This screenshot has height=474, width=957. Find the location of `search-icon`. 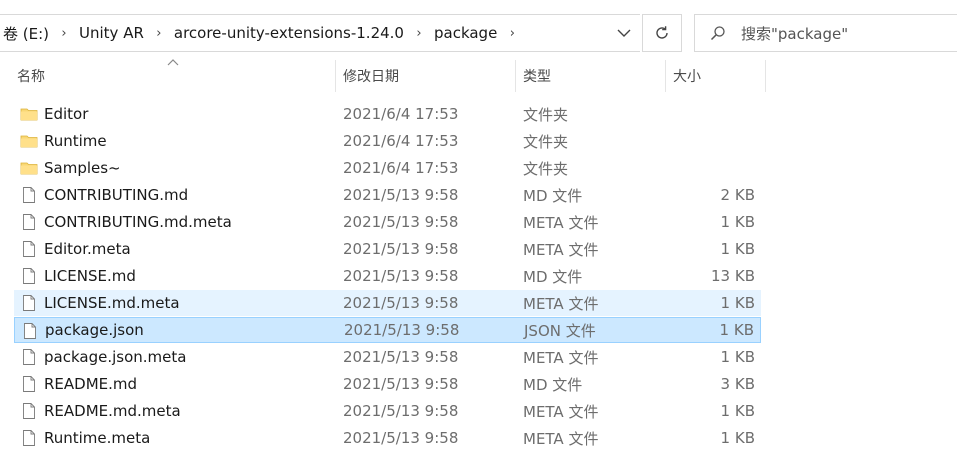

search-icon is located at coordinates (718, 33).